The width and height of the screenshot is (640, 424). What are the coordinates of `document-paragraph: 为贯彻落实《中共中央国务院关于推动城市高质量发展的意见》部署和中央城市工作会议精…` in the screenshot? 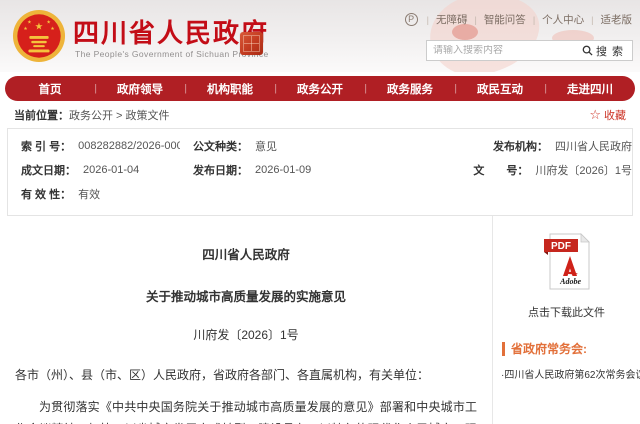 It's located at (246, 412).